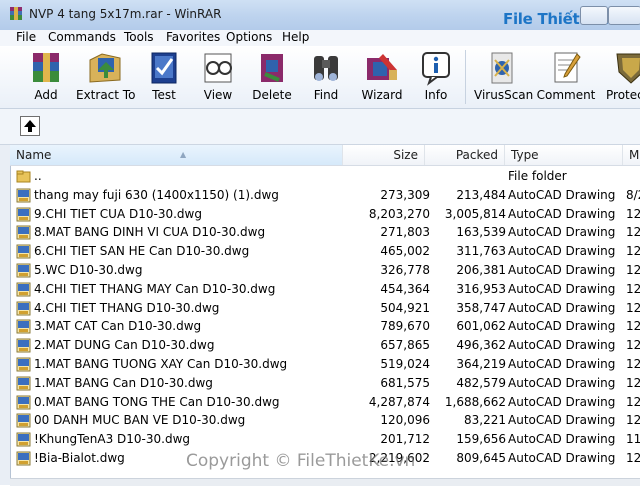 The image size is (640, 486). I want to click on column-header-packed: Packed, so click(465, 155).